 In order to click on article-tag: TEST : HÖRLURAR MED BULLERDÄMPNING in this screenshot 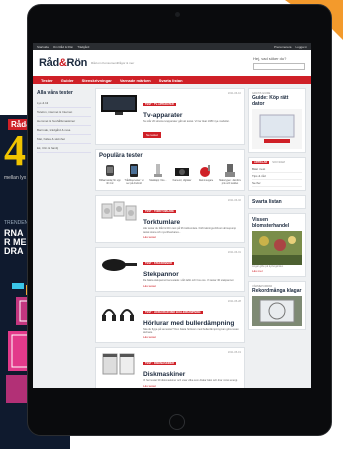, I will do `click(173, 312)`.